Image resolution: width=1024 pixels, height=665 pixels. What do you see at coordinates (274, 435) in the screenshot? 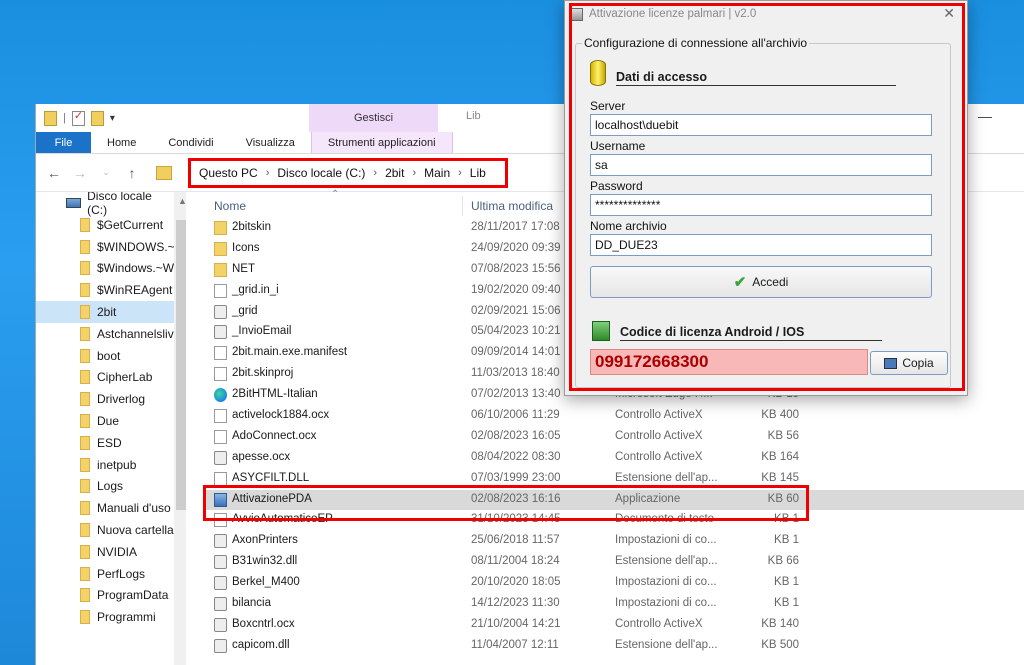
I see `file-name: AdoConnect.ocx` at bounding box center [274, 435].